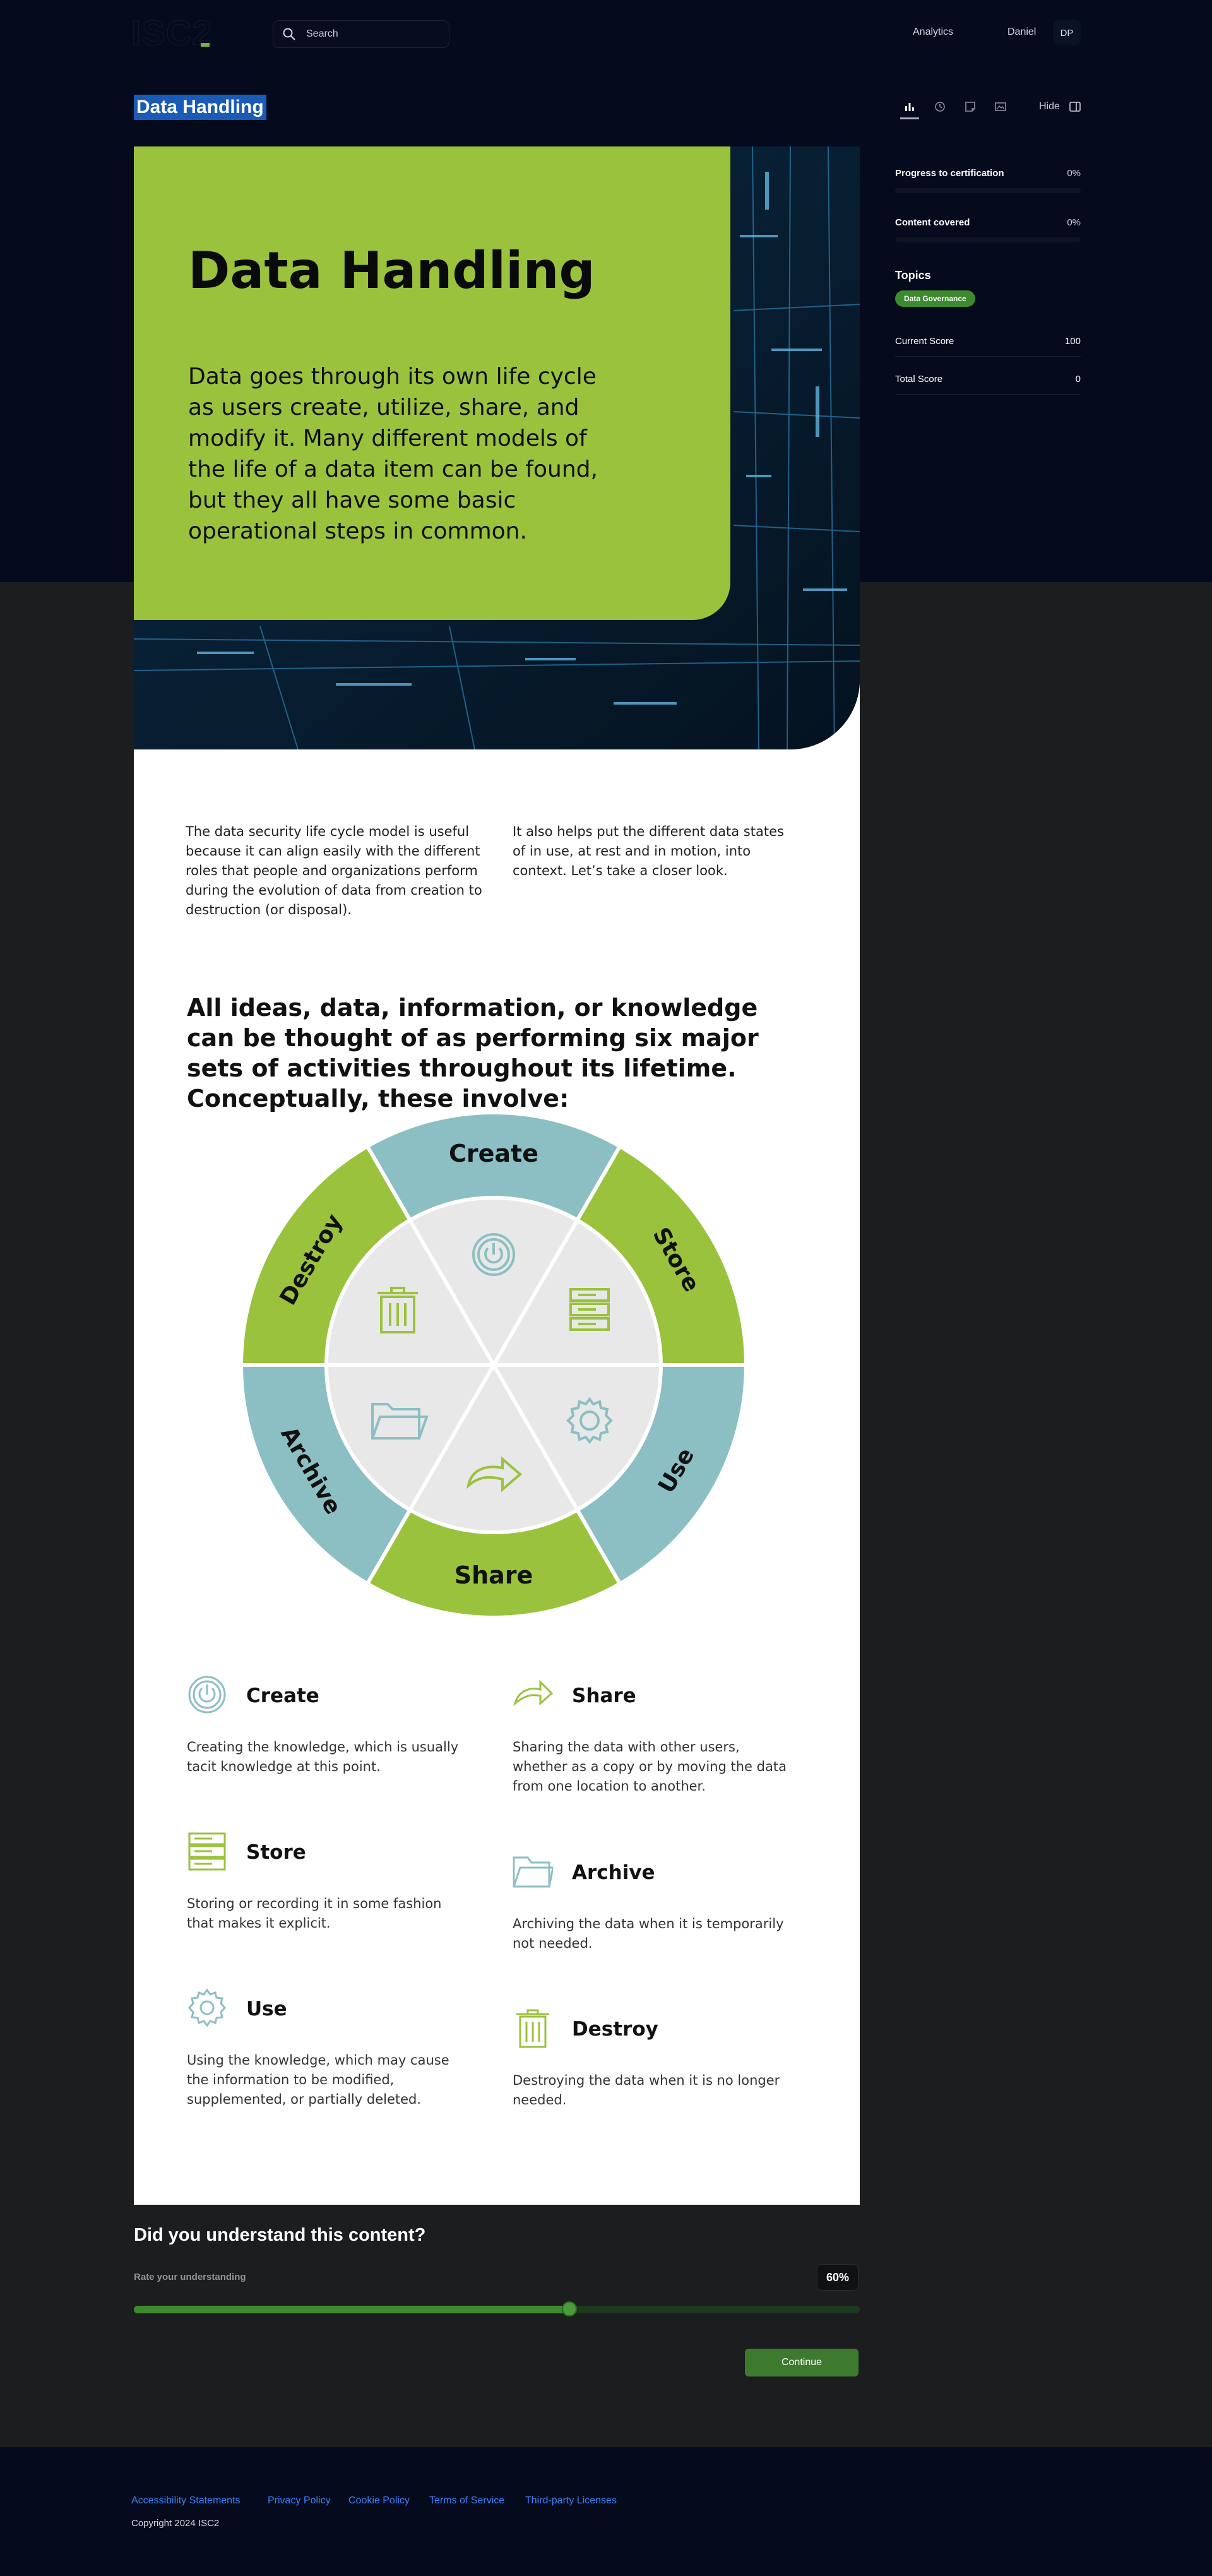 The image size is (1212, 2576). Describe the element at coordinates (913, 275) in the screenshot. I see `topics-heading: Topics` at that location.